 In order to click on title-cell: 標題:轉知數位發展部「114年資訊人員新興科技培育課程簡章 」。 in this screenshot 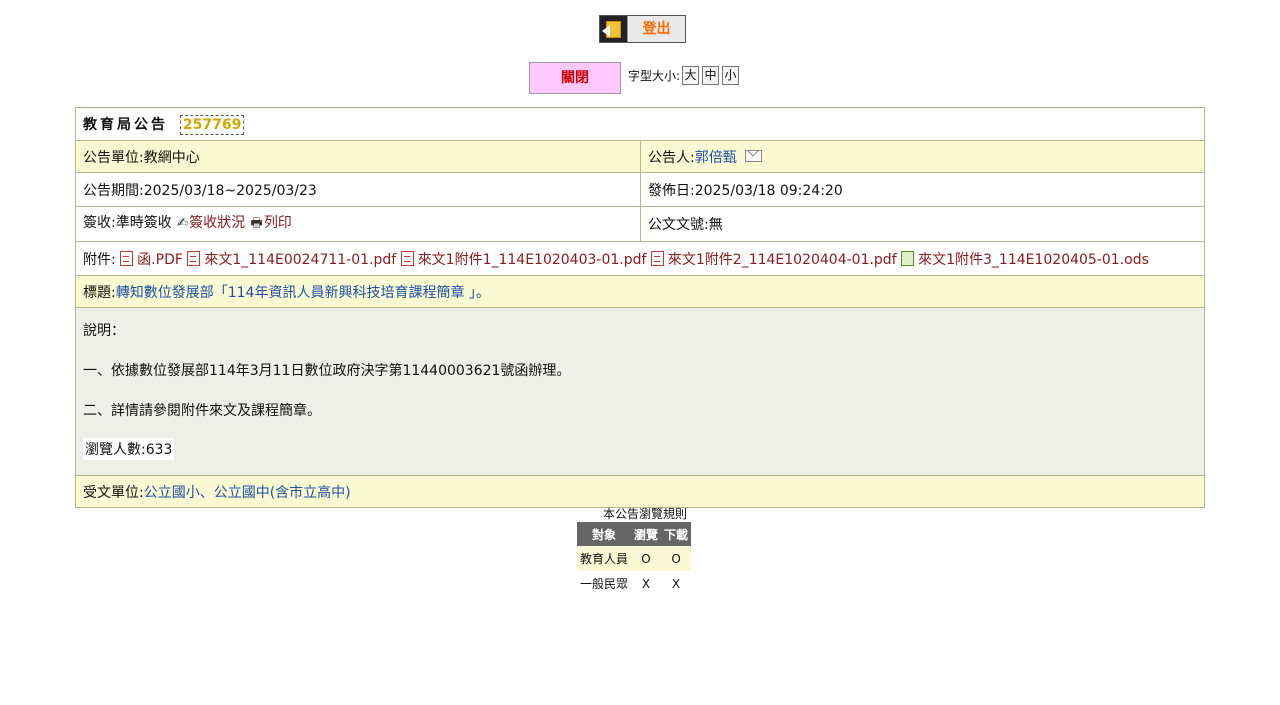, I will do `click(640, 291)`.